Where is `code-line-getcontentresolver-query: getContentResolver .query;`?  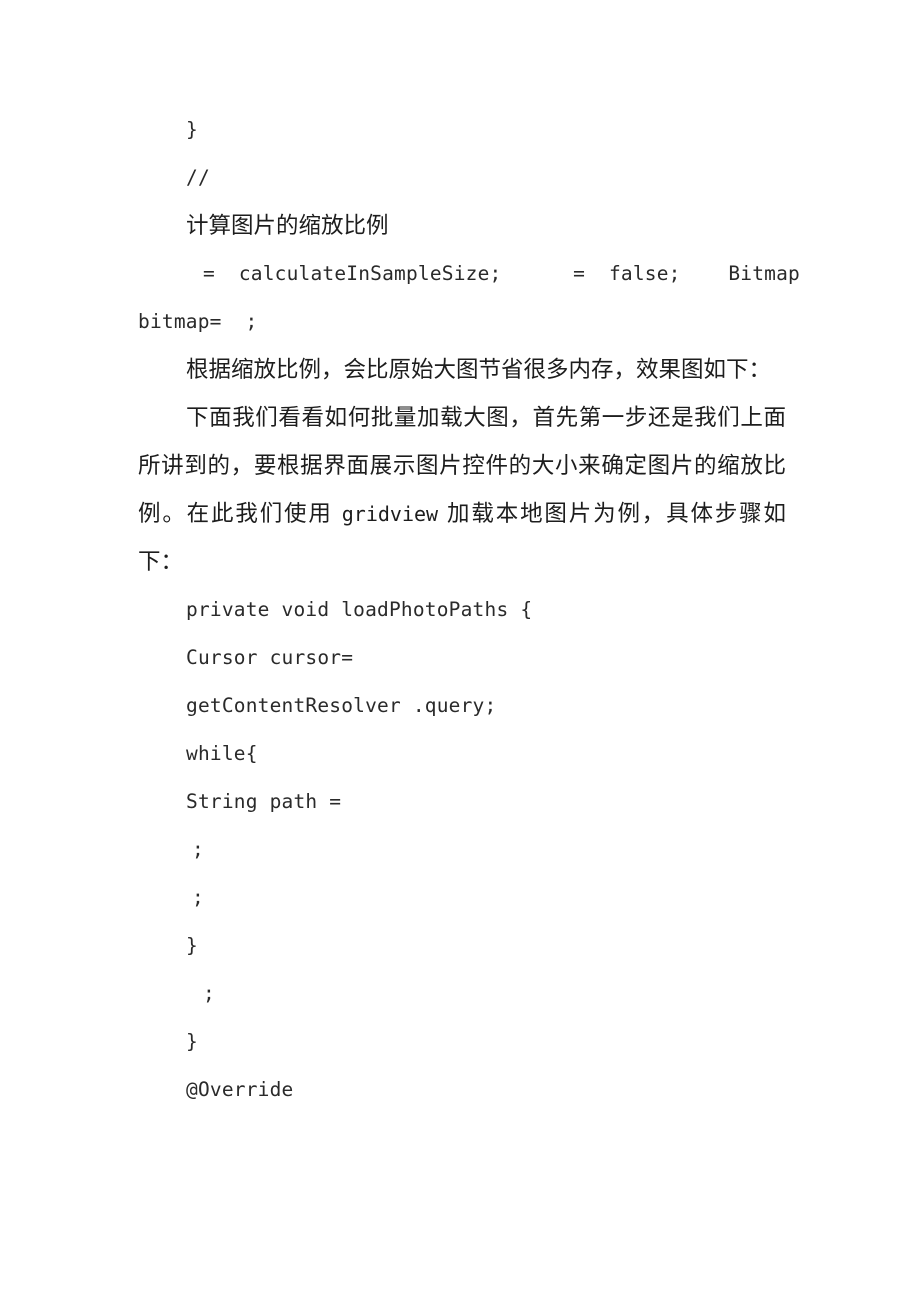 code-line-getcontentresolver-query: getContentResolver .query; is located at coordinates (341, 705).